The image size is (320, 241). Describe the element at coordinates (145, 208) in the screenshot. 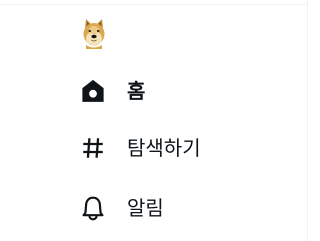

I see `sidebar-item-label: 알림` at that location.